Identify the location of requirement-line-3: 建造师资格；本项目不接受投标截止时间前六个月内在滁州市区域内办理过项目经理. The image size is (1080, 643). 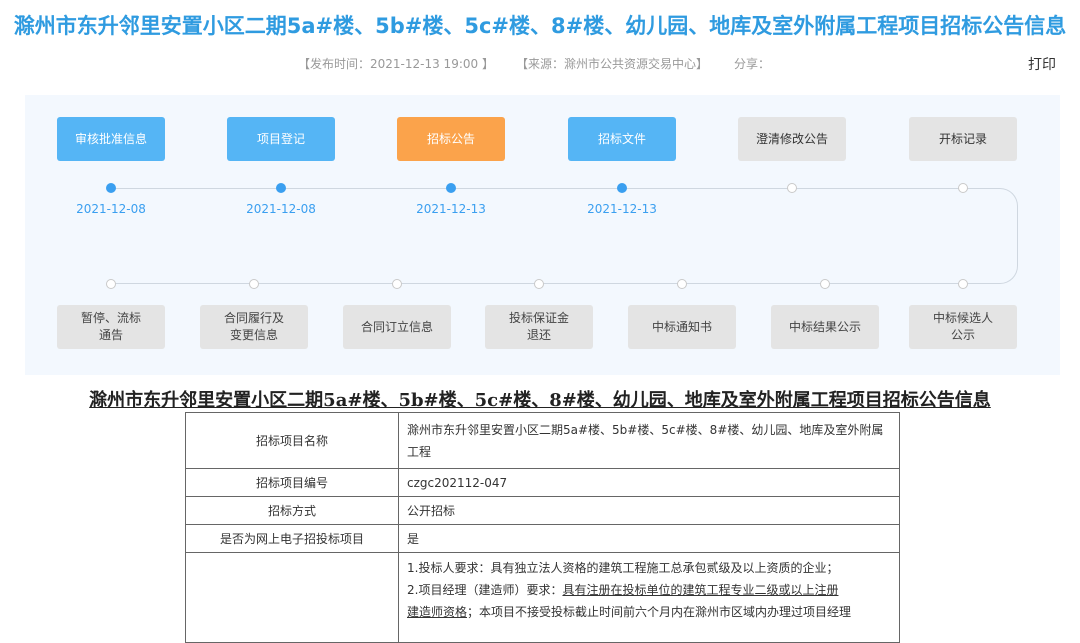
(649, 612).